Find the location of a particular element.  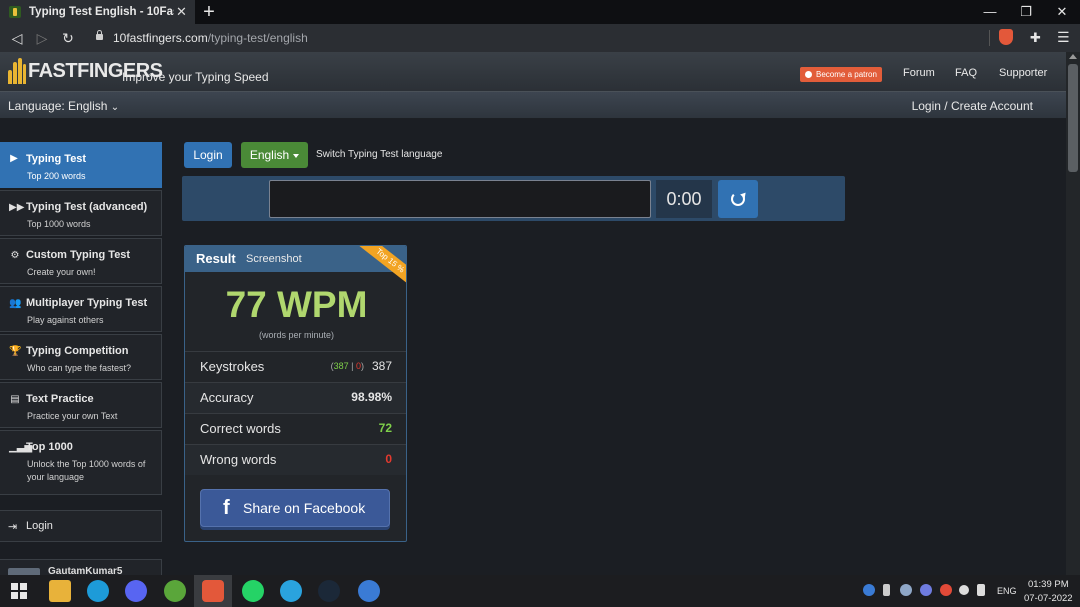

sidebar-item-text-practice: ▤ Text Practice Practice your own Text is located at coordinates (81, 405).